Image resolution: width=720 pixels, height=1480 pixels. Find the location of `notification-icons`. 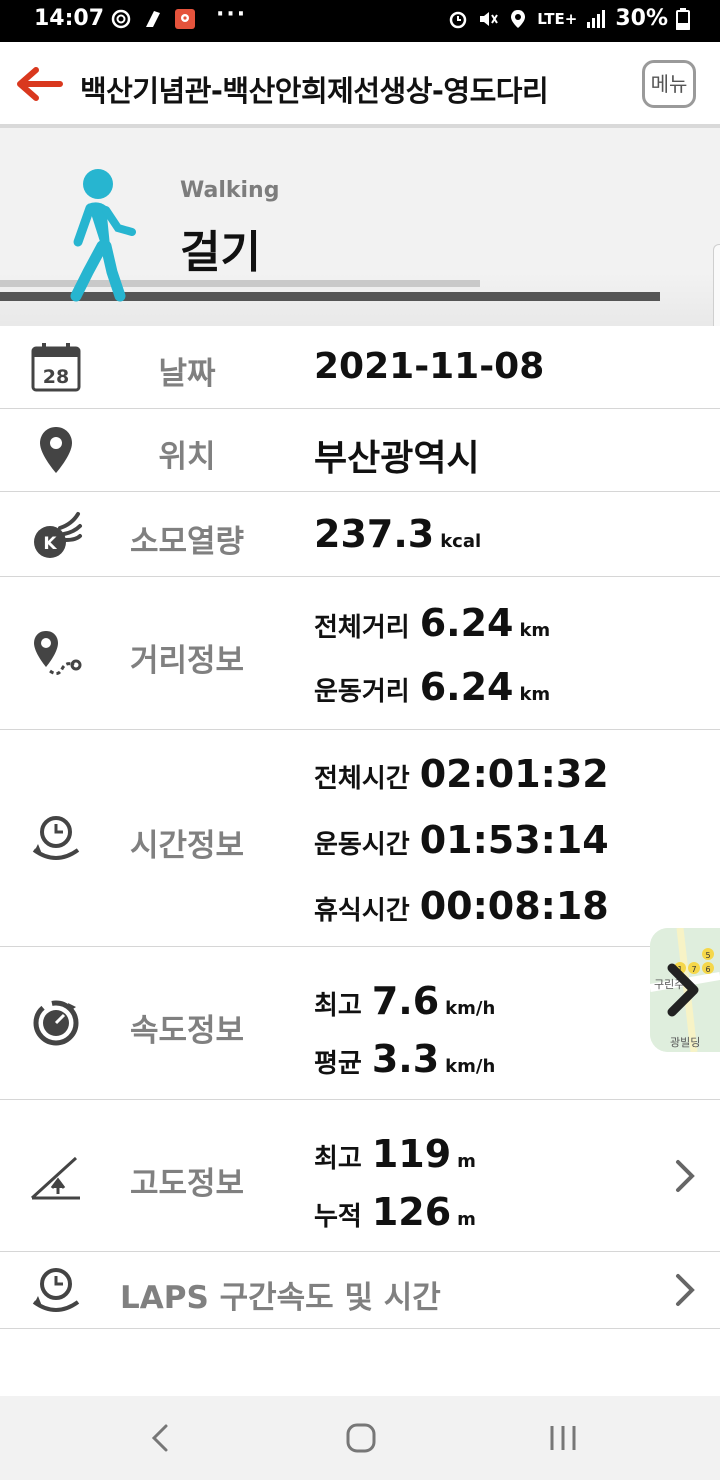

notification-icons is located at coordinates (153, 19).